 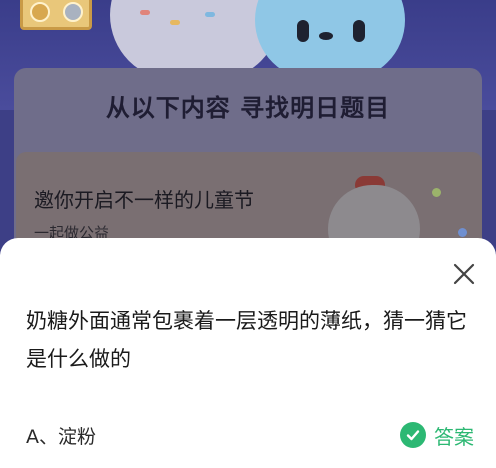 I want to click on mascot-nose, so click(x=326, y=36).